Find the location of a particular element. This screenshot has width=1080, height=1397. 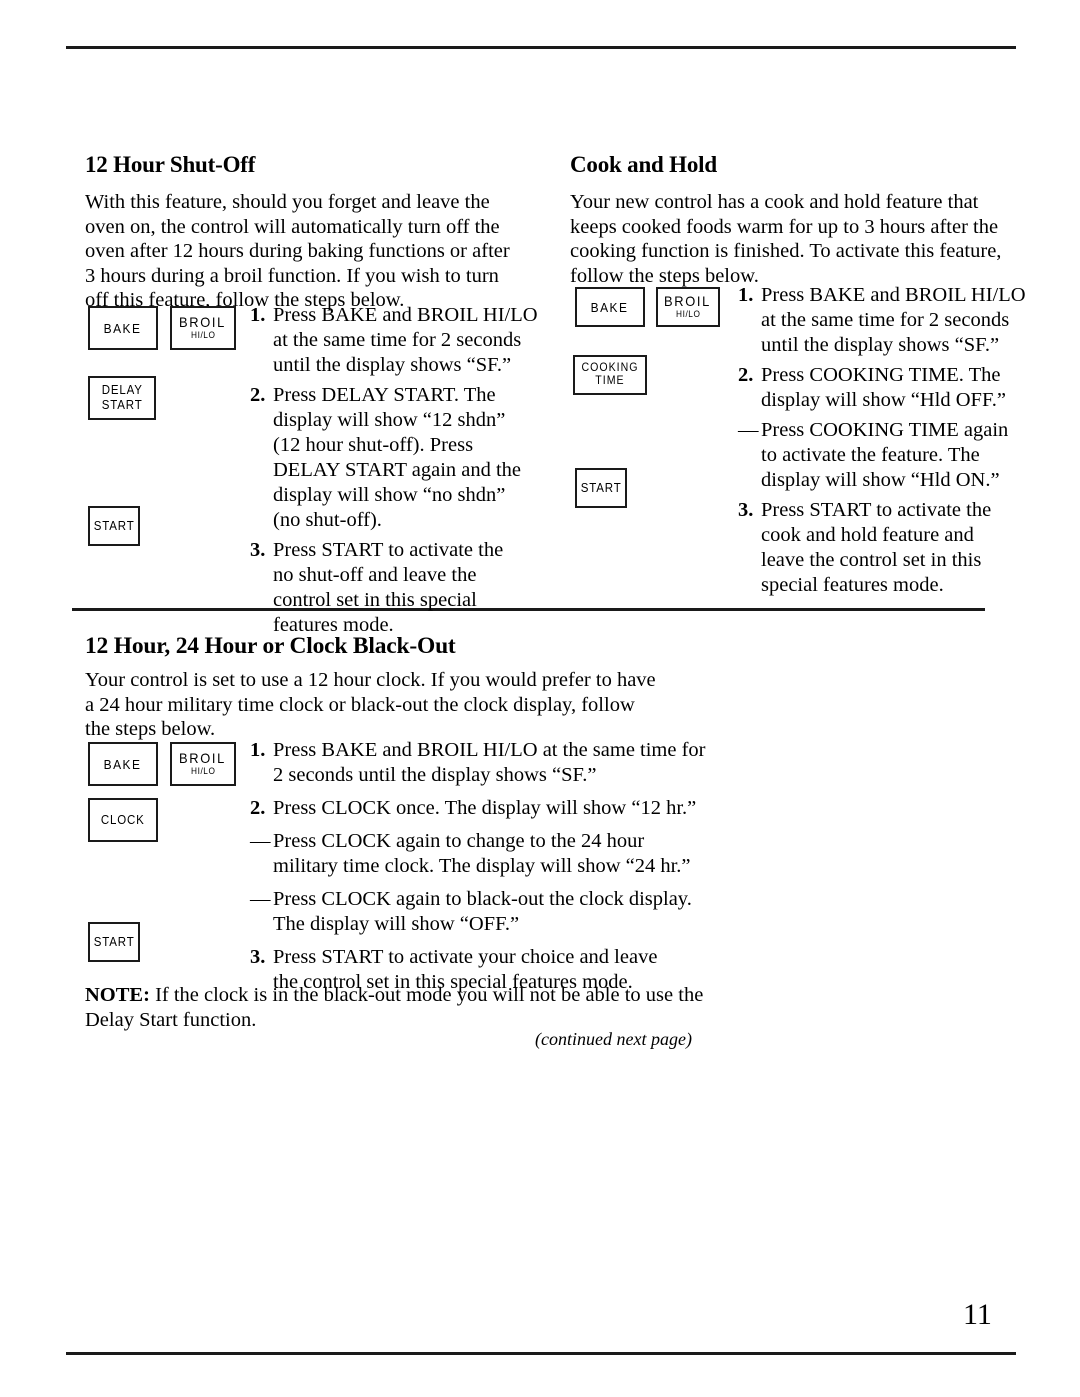

button-delay-start: DELAY START is located at coordinates (122, 398).